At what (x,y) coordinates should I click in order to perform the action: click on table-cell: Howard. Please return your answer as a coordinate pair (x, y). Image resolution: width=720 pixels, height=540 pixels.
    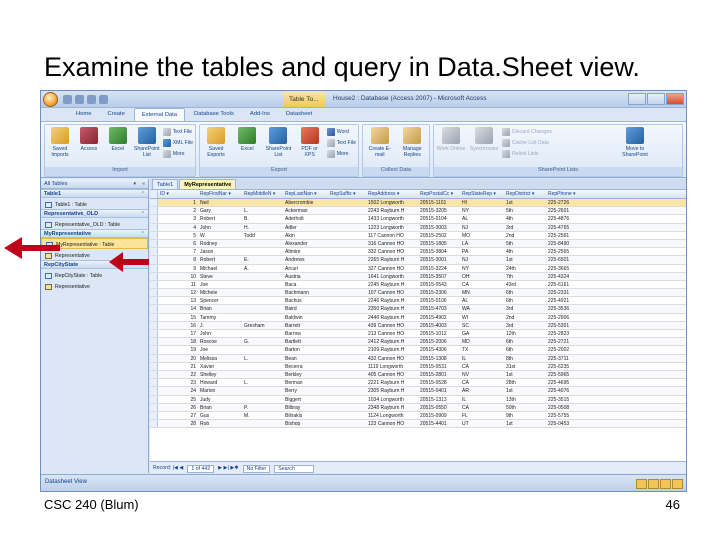
    Looking at the image, I should click on (221, 383).